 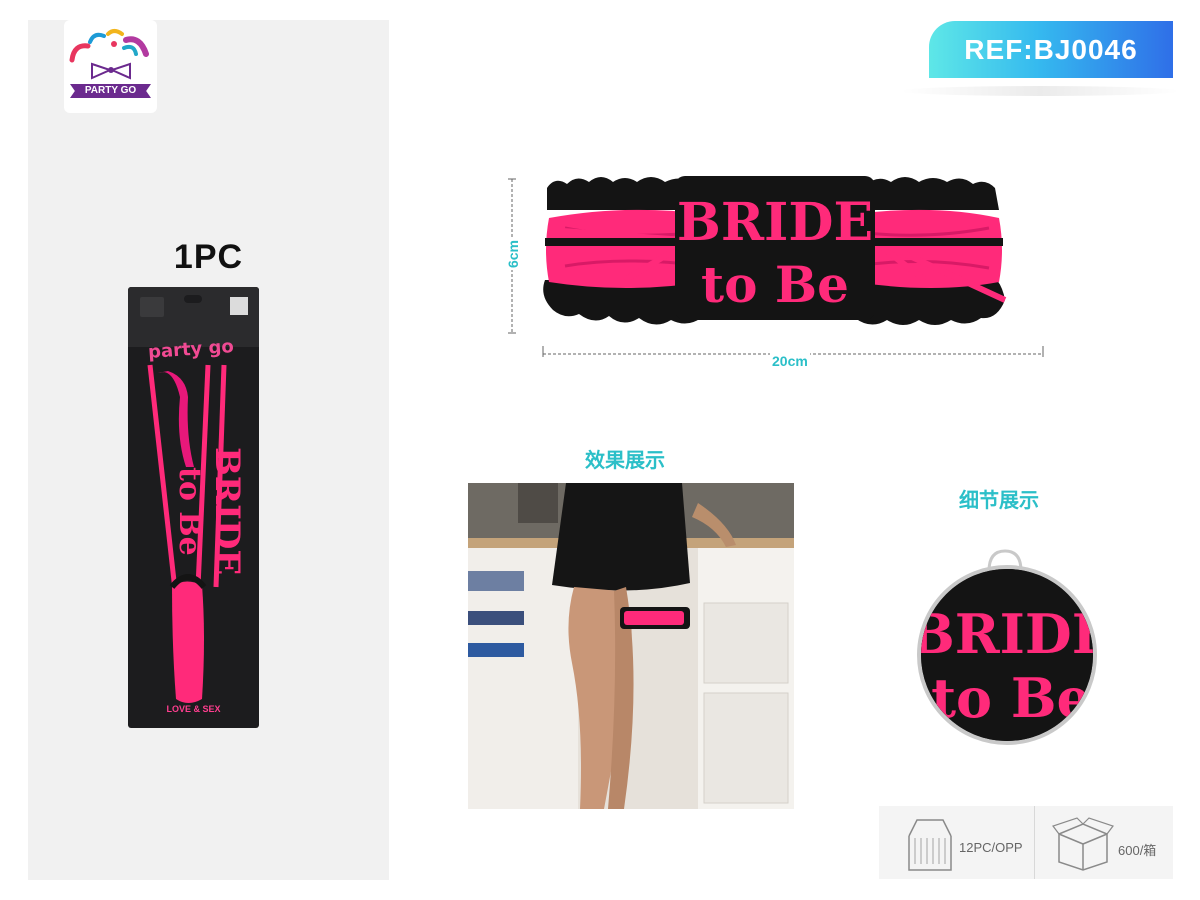 What do you see at coordinates (513, 254) in the screenshot?
I see `height-dimension-label: 6cm` at bounding box center [513, 254].